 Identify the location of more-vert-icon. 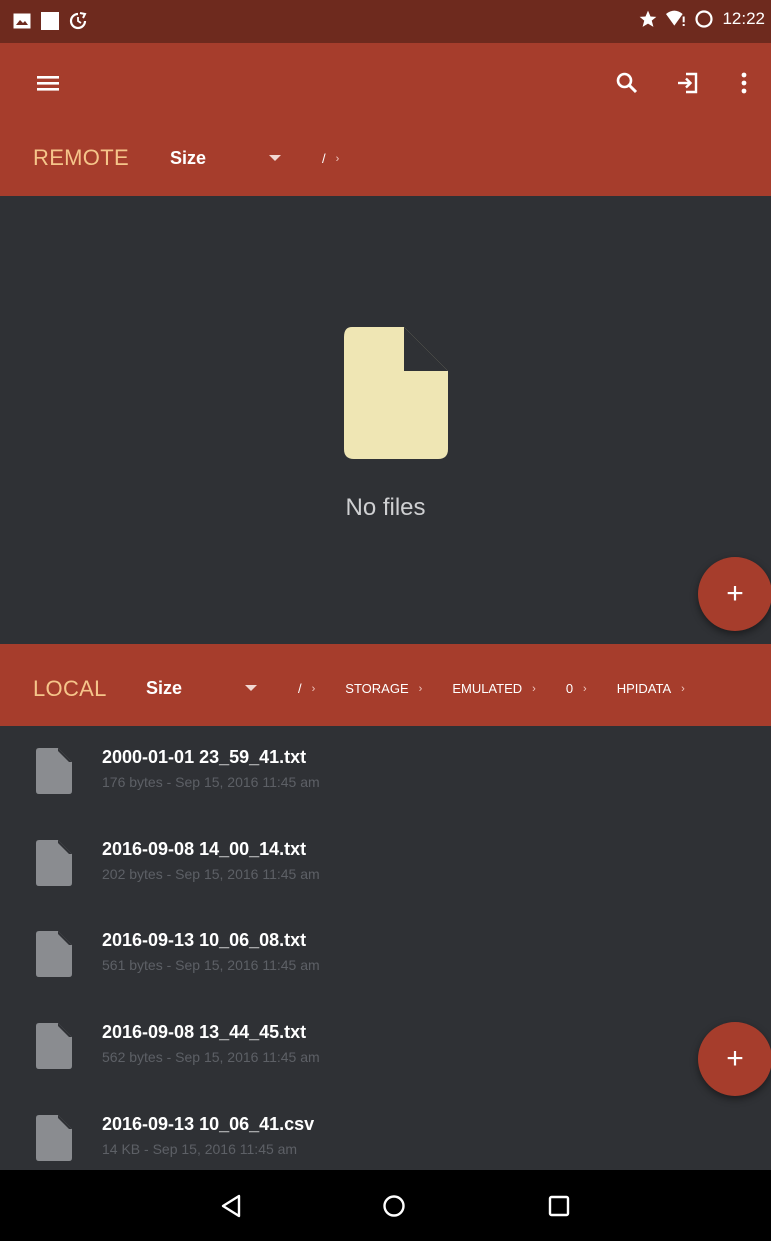
(744, 83).